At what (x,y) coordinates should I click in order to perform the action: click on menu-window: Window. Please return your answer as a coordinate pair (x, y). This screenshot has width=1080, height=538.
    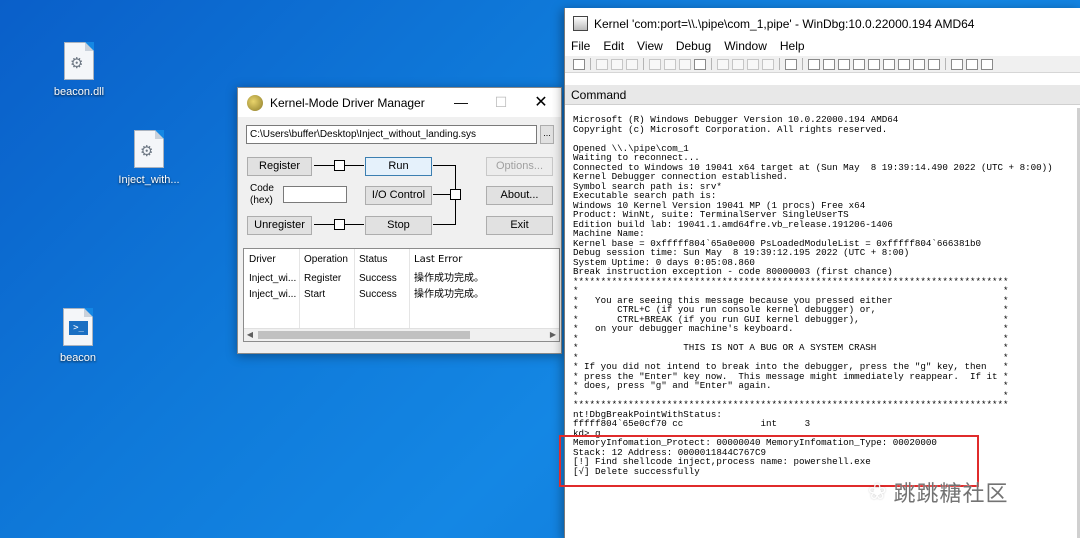
    Looking at the image, I should click on (745, 47).